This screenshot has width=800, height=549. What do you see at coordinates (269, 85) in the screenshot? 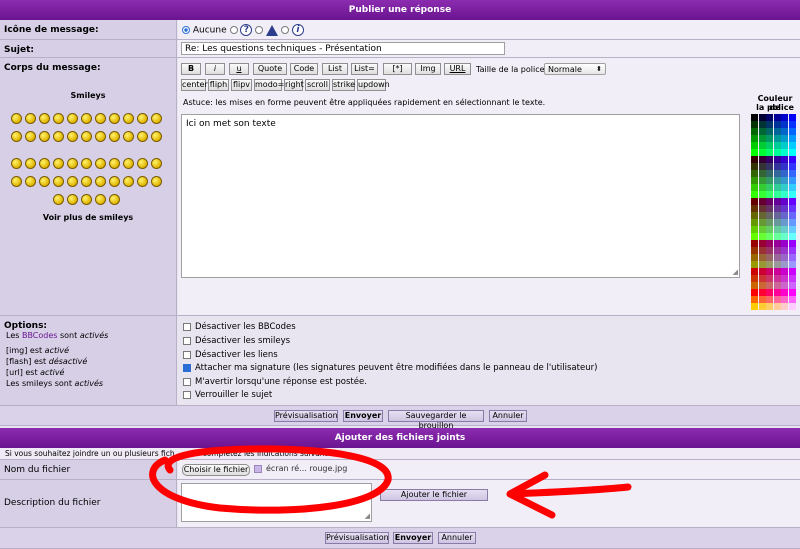
I see `modo-button: modo=` at bounding box center [269, 85].